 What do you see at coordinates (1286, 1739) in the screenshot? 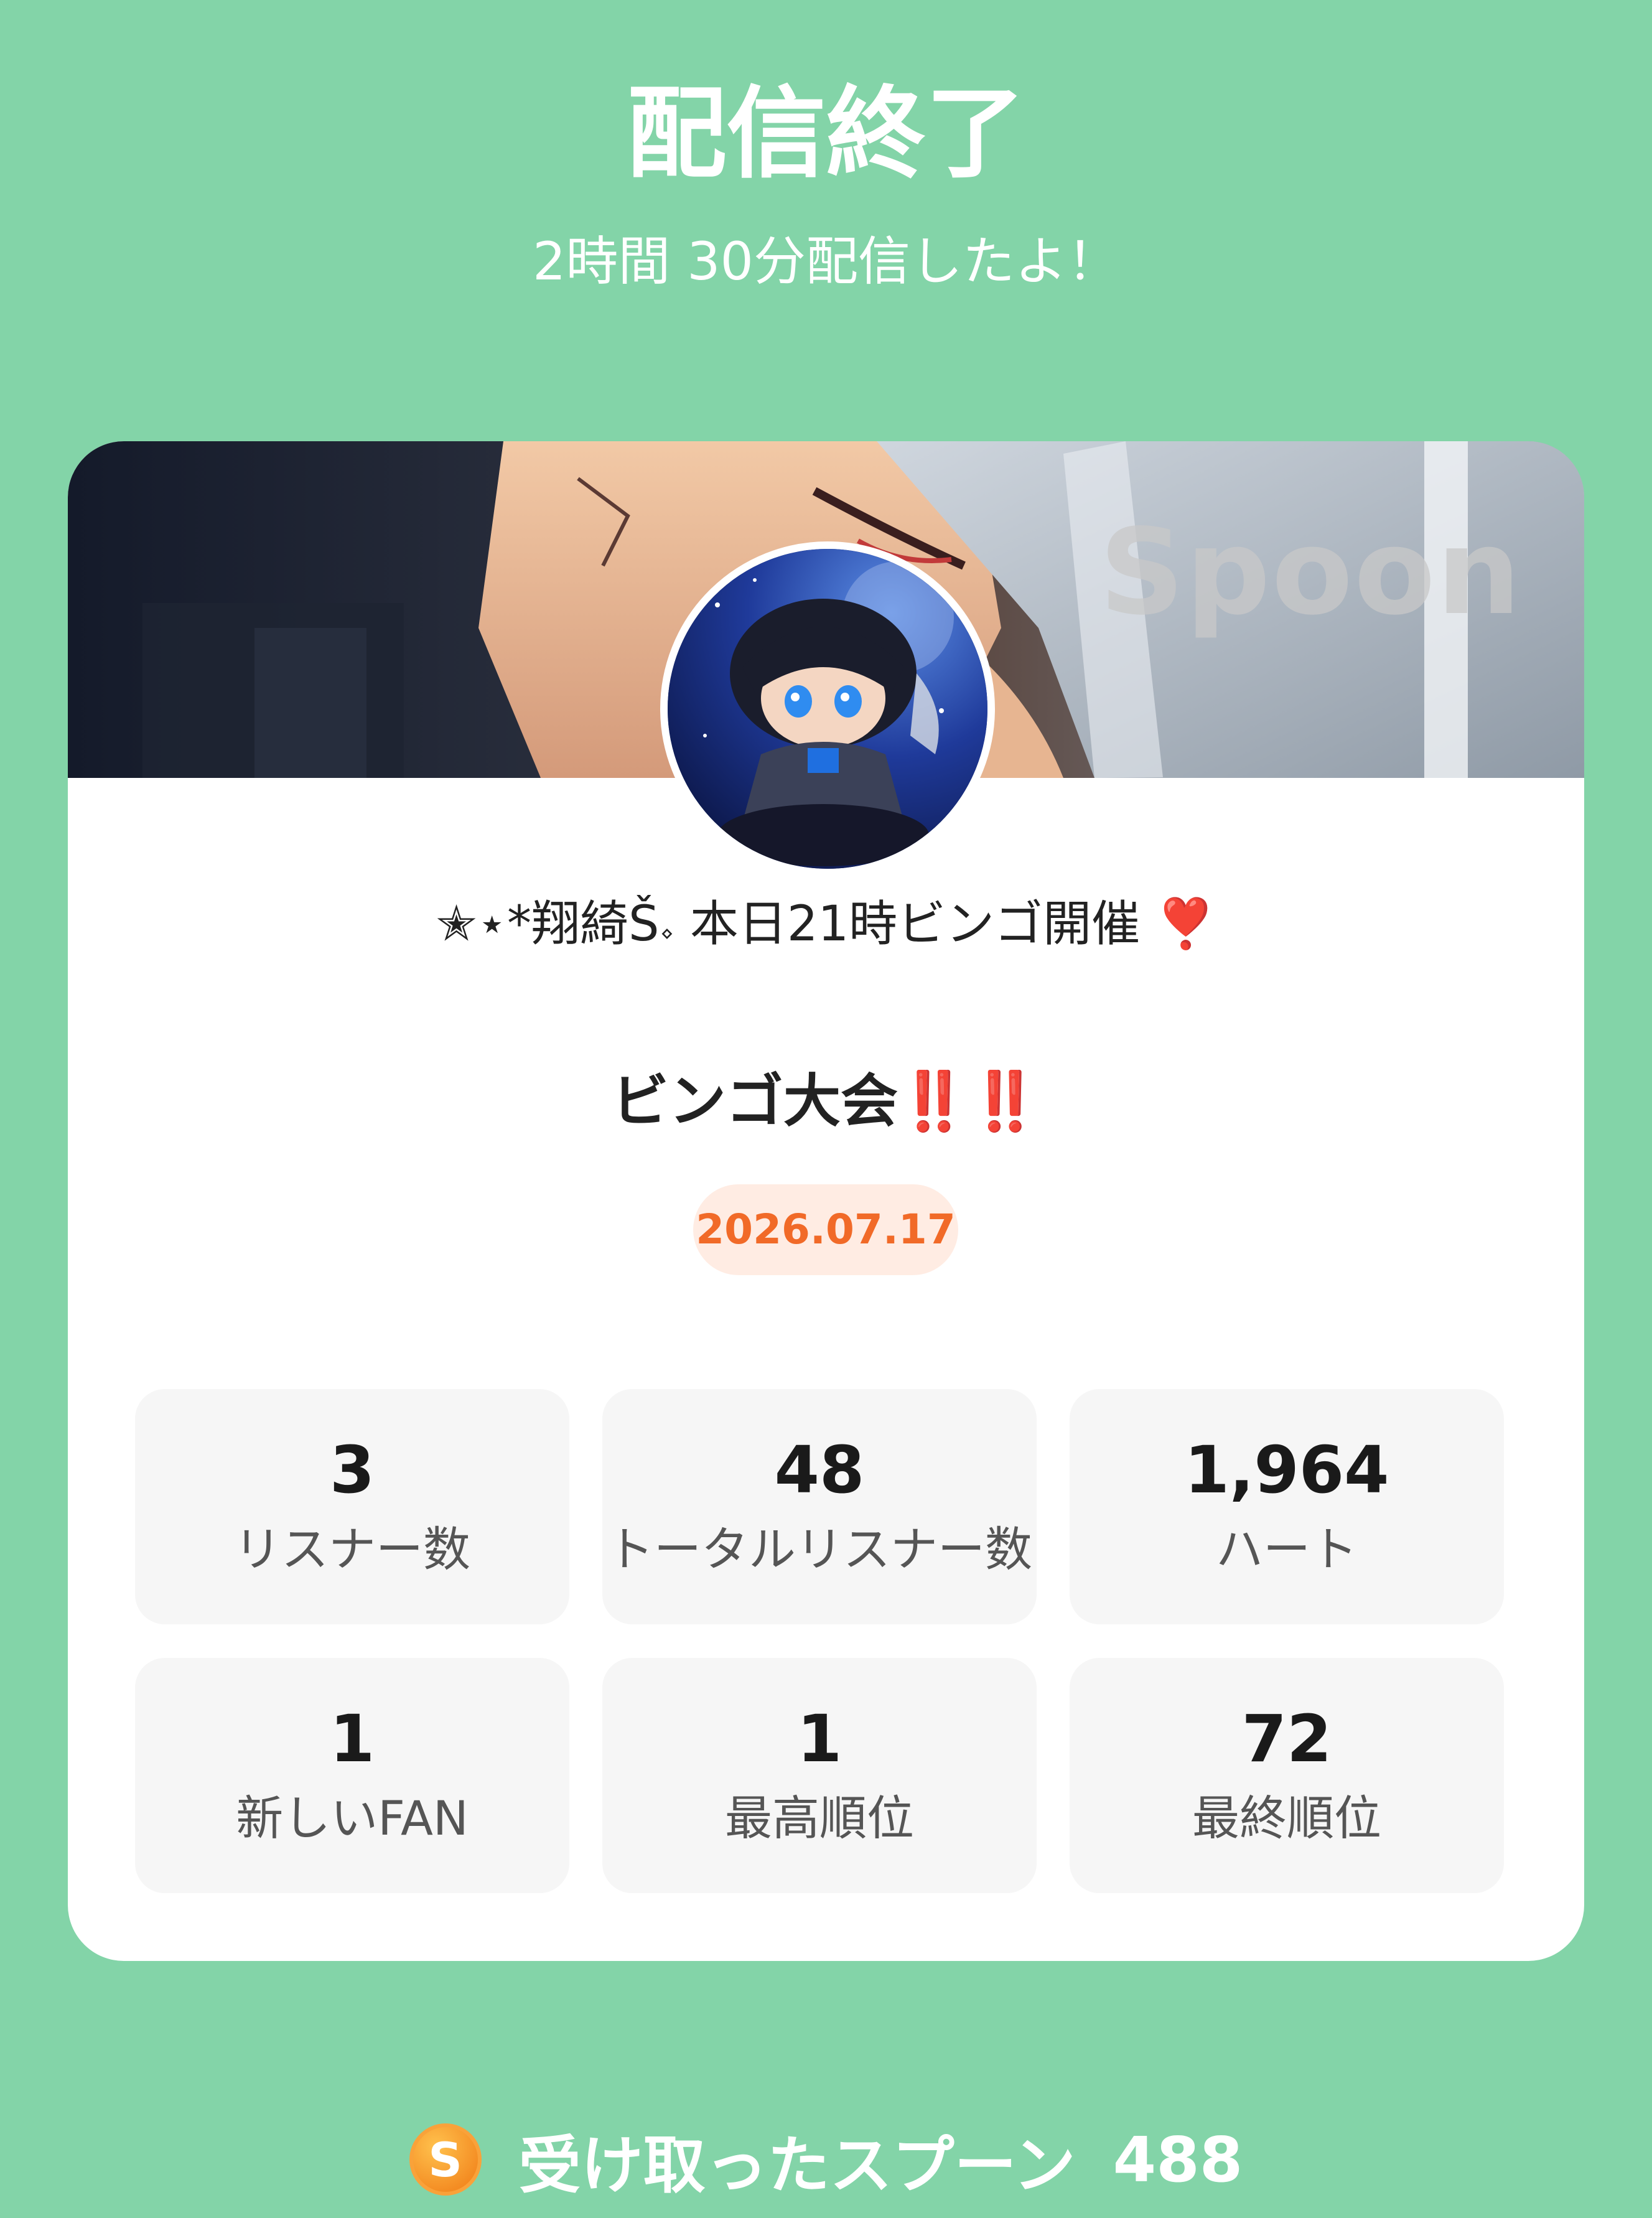
I see `stat-value: 72` at bounding box center [1286, 1739].